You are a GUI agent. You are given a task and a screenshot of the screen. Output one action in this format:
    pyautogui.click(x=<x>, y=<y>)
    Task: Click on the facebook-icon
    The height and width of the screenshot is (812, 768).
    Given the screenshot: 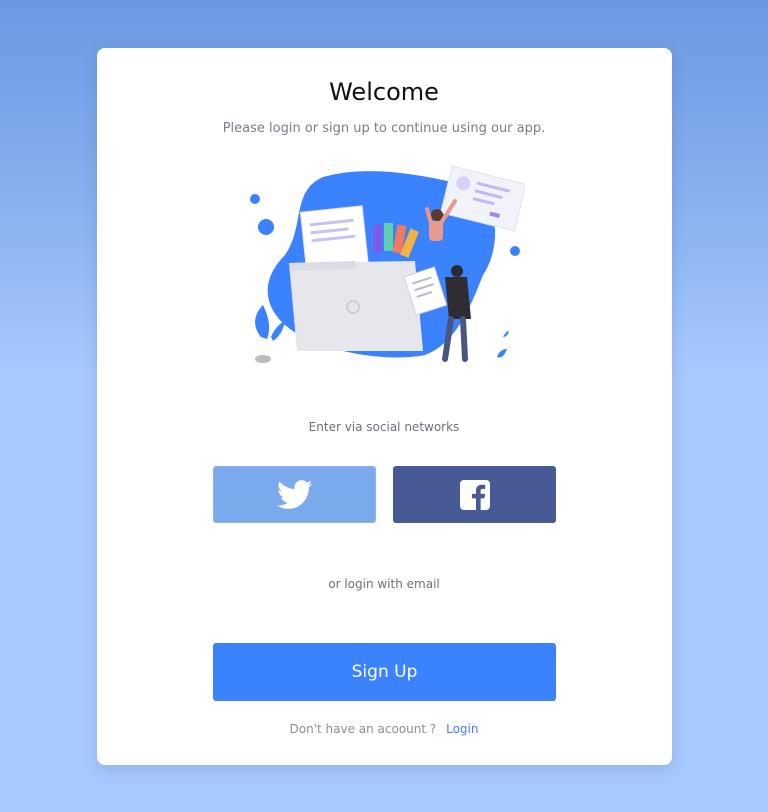 What is the action you would take?
    pyautogui.click(x=474, y=494)
    